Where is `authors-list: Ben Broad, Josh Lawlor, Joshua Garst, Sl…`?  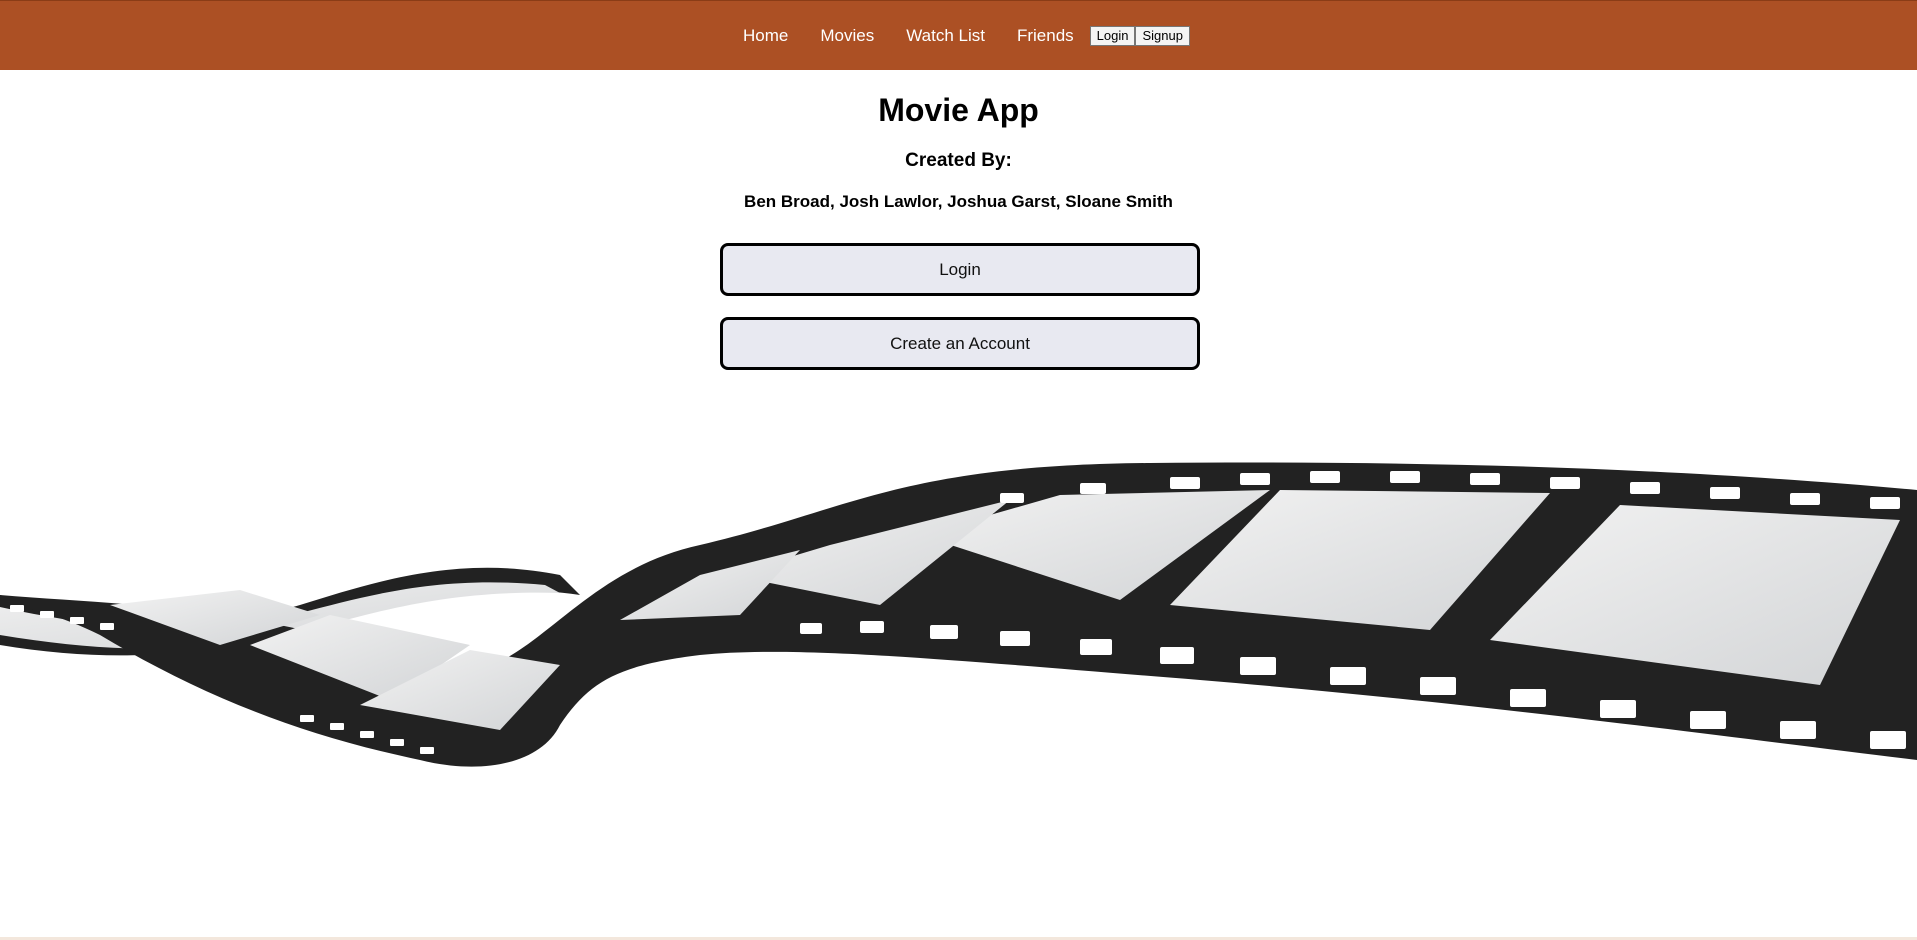
authors-list: Ben Broad, Josh Lawlor, Joshua Garst, Sl… is located at coordinates (958, 201).